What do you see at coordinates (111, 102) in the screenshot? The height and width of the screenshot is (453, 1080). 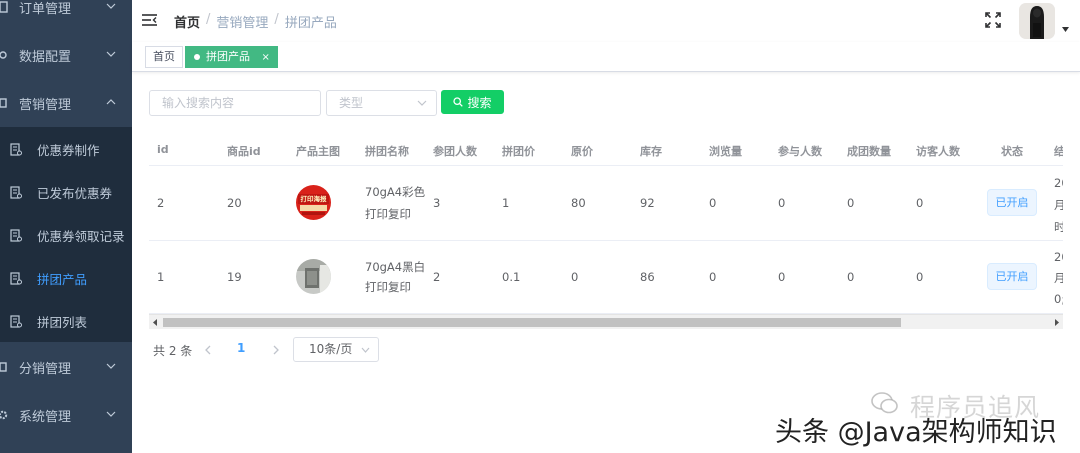 I see `chevron-up-icon` at bounding box center [111, 102].